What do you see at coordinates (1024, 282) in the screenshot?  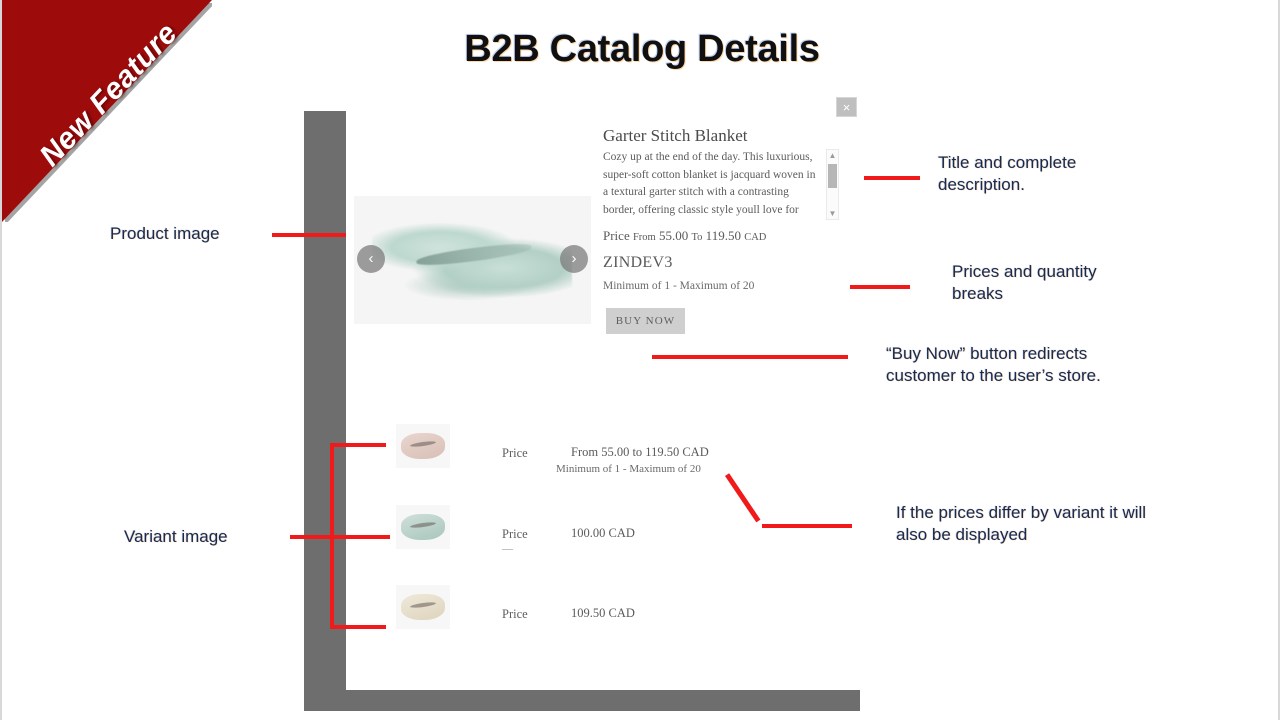 I see `annotation-prices-quantity: Prices and quantity breaks` at bounding box center [1024, 282].